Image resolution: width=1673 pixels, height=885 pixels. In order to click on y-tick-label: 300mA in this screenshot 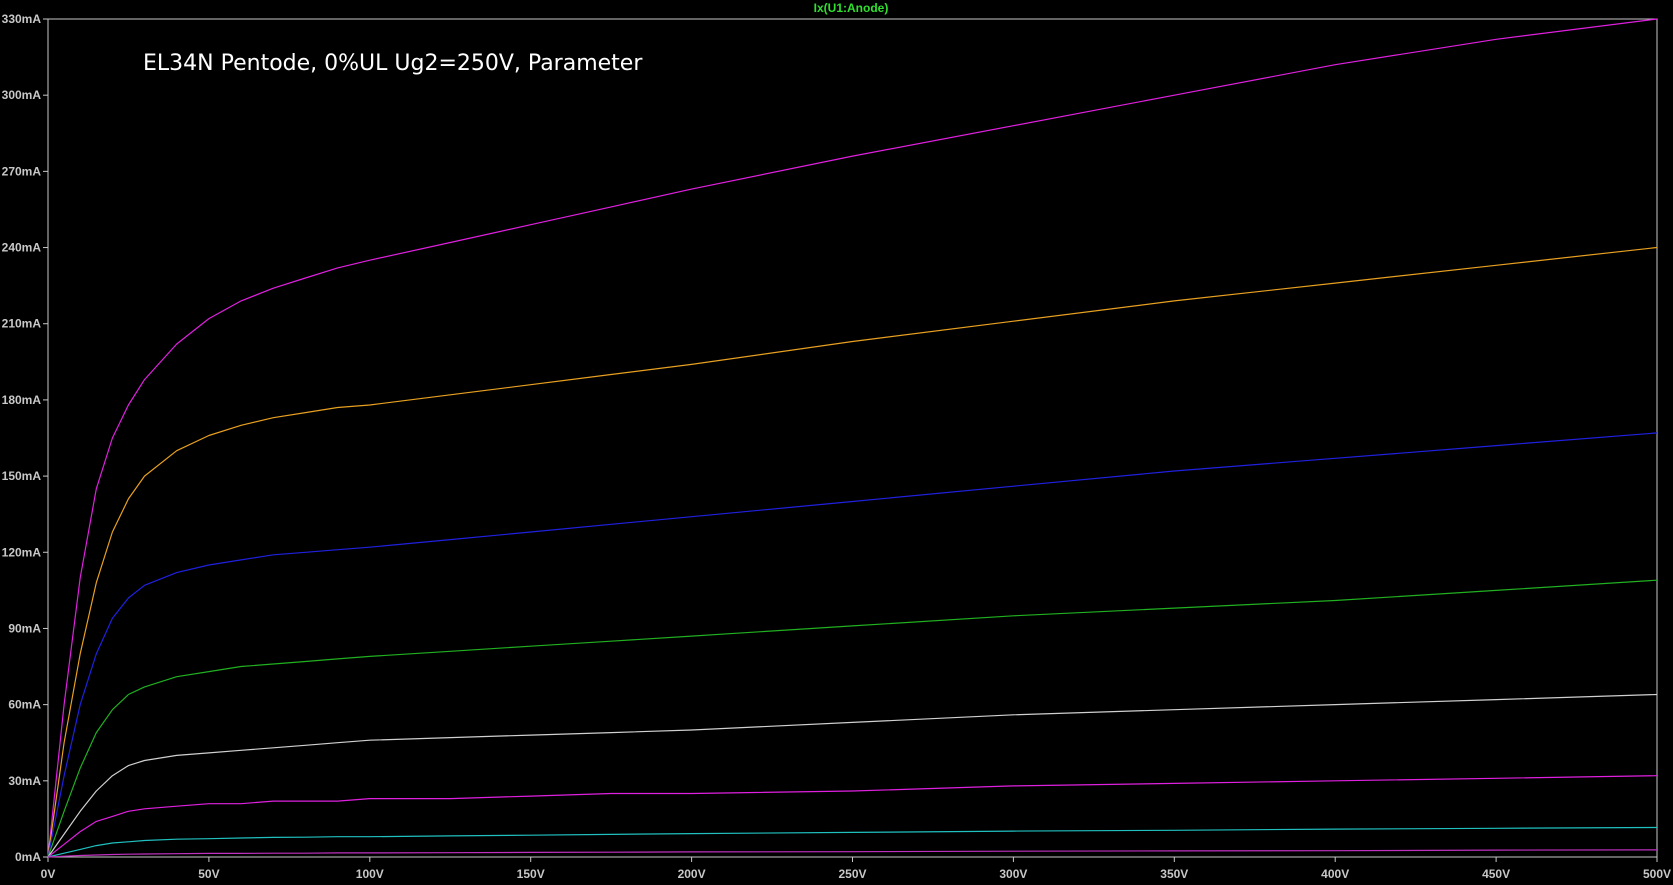, I will do `click(22, 95)`.